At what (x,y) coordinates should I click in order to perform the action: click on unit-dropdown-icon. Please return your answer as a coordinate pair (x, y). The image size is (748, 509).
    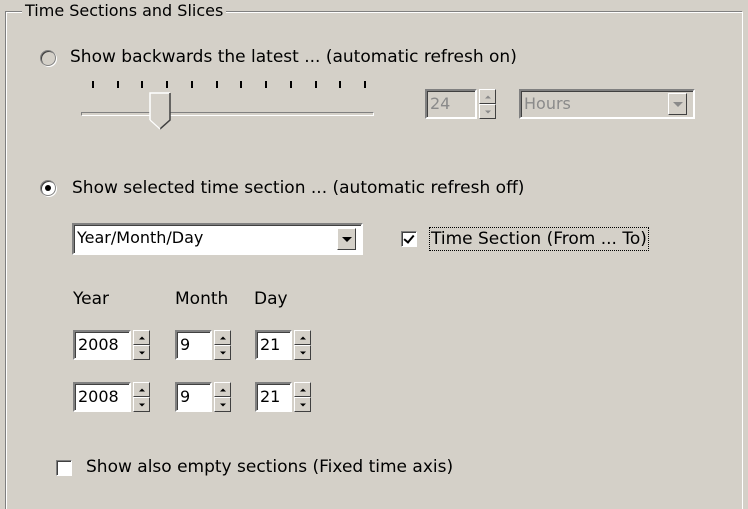
    Looking at the image, I should click on (677, 104).